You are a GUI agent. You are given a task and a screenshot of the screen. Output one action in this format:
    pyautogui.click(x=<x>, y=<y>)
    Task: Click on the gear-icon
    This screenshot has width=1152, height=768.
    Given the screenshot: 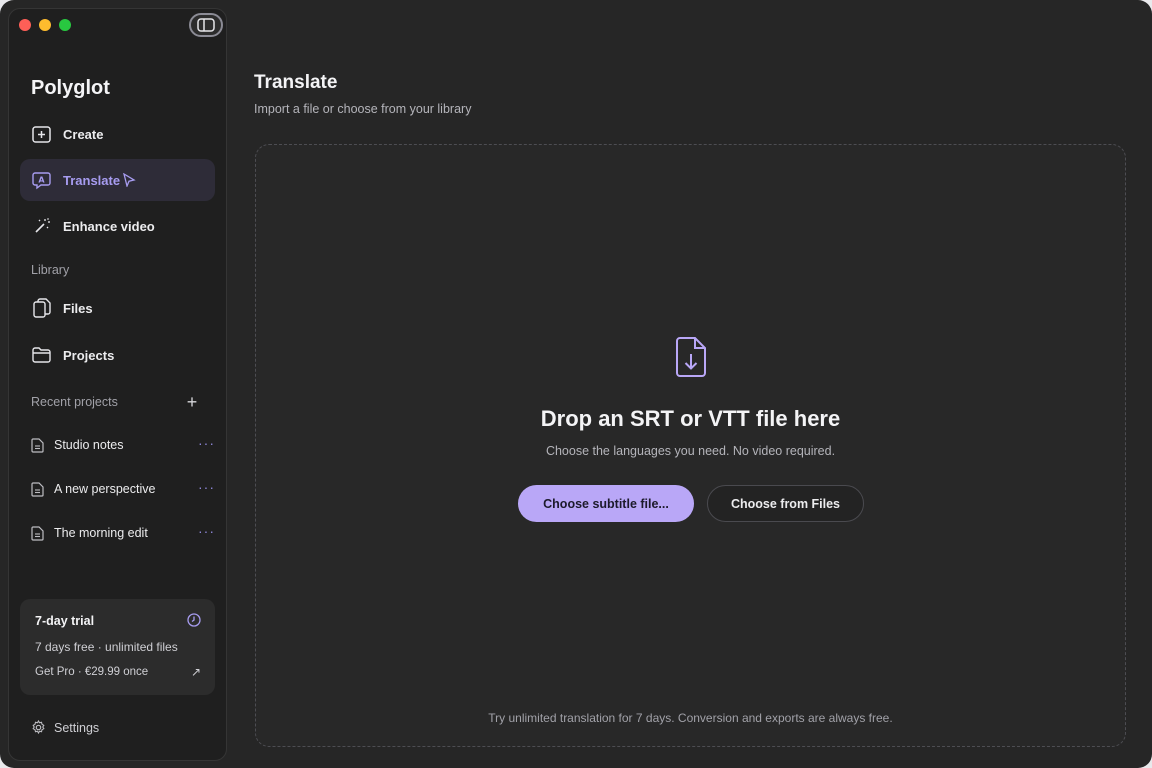 What is the action you would take?
    pyautogui.click(x=38, y=727)
    